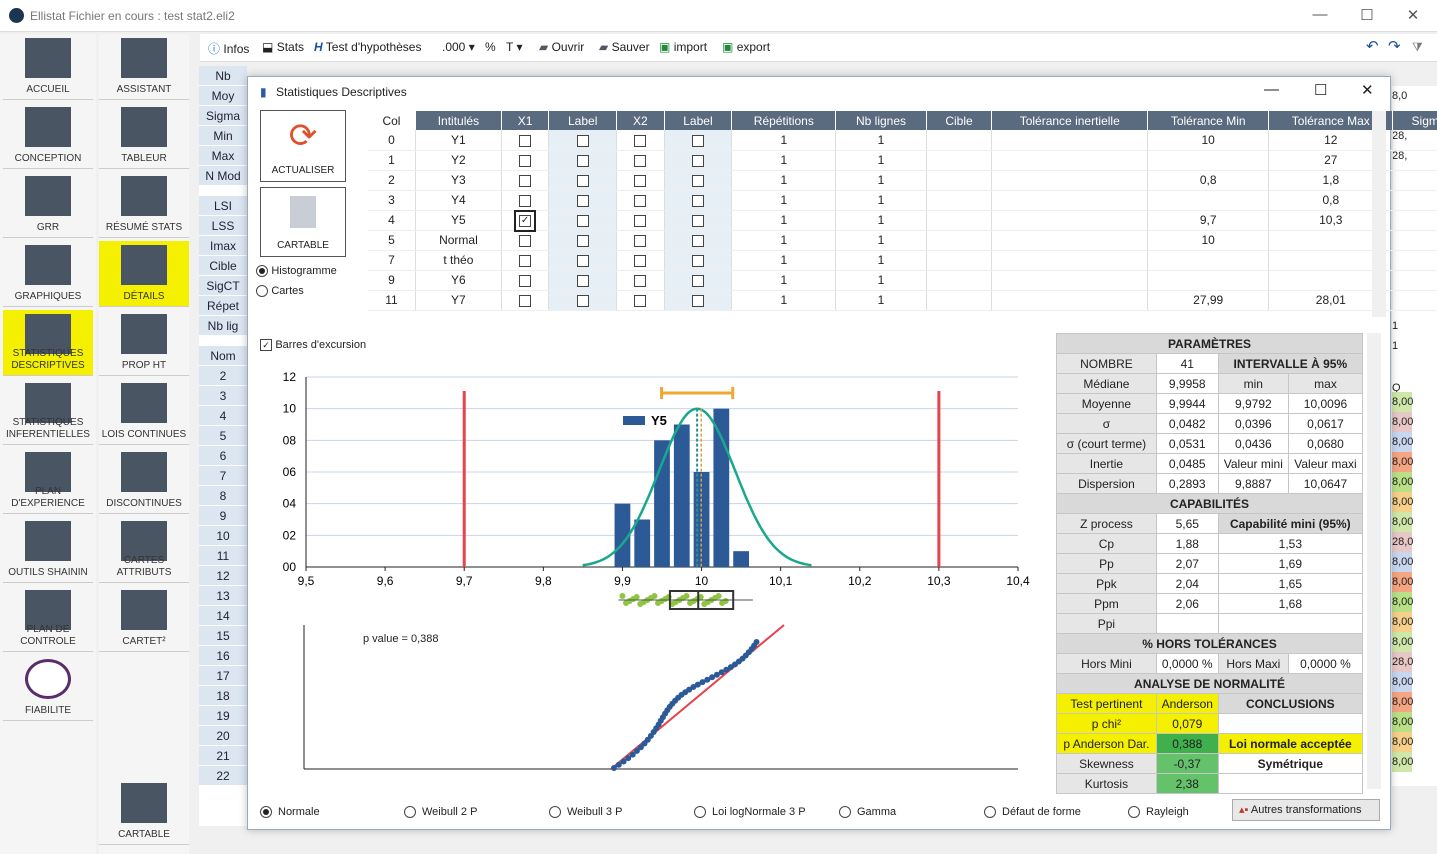 The height and width of the screenshot is (854, 1437). What do you see at coordinates (48, 688) in the screenshot?
I see `nav-fiabilite: FIABILITE` at bounding box center [48, 688].